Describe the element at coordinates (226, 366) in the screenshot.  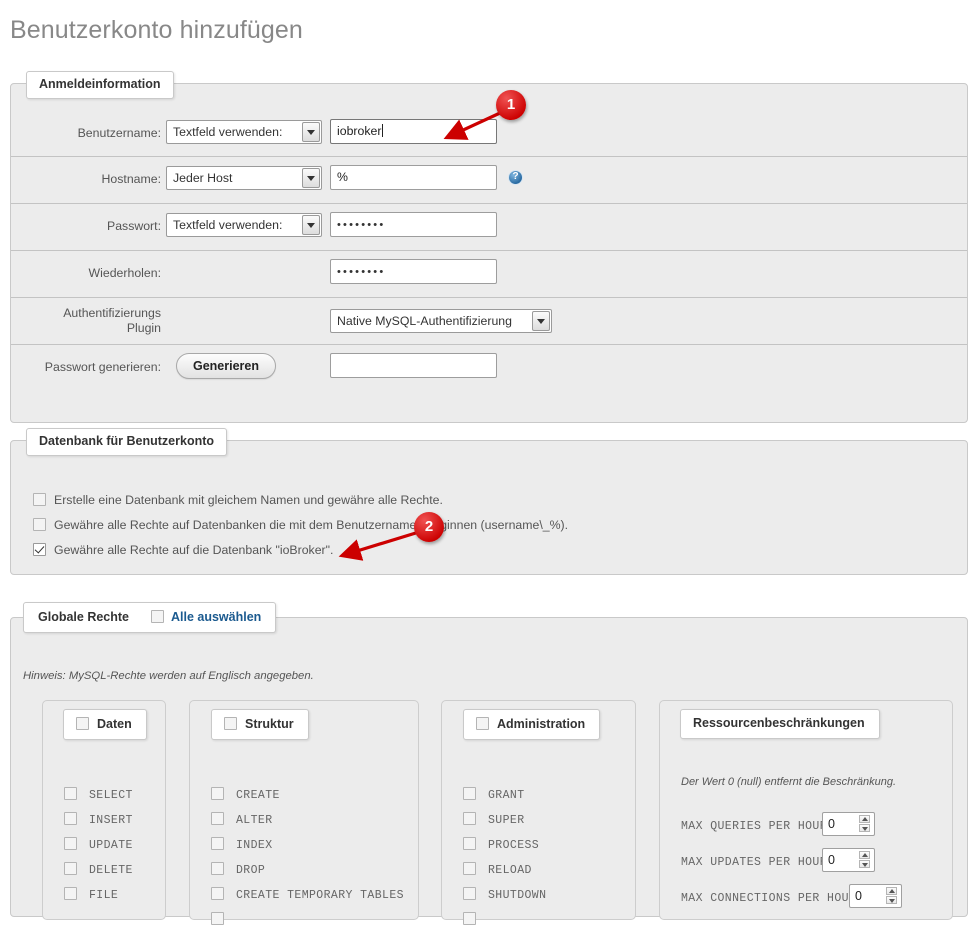
I see `generate-password-button: Generieren` at that location.